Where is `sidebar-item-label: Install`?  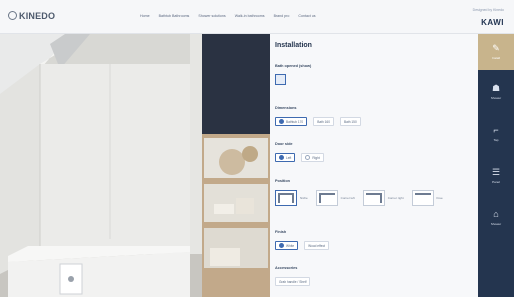 sidebar-item-label: Install is located at coordinates (496, 58).